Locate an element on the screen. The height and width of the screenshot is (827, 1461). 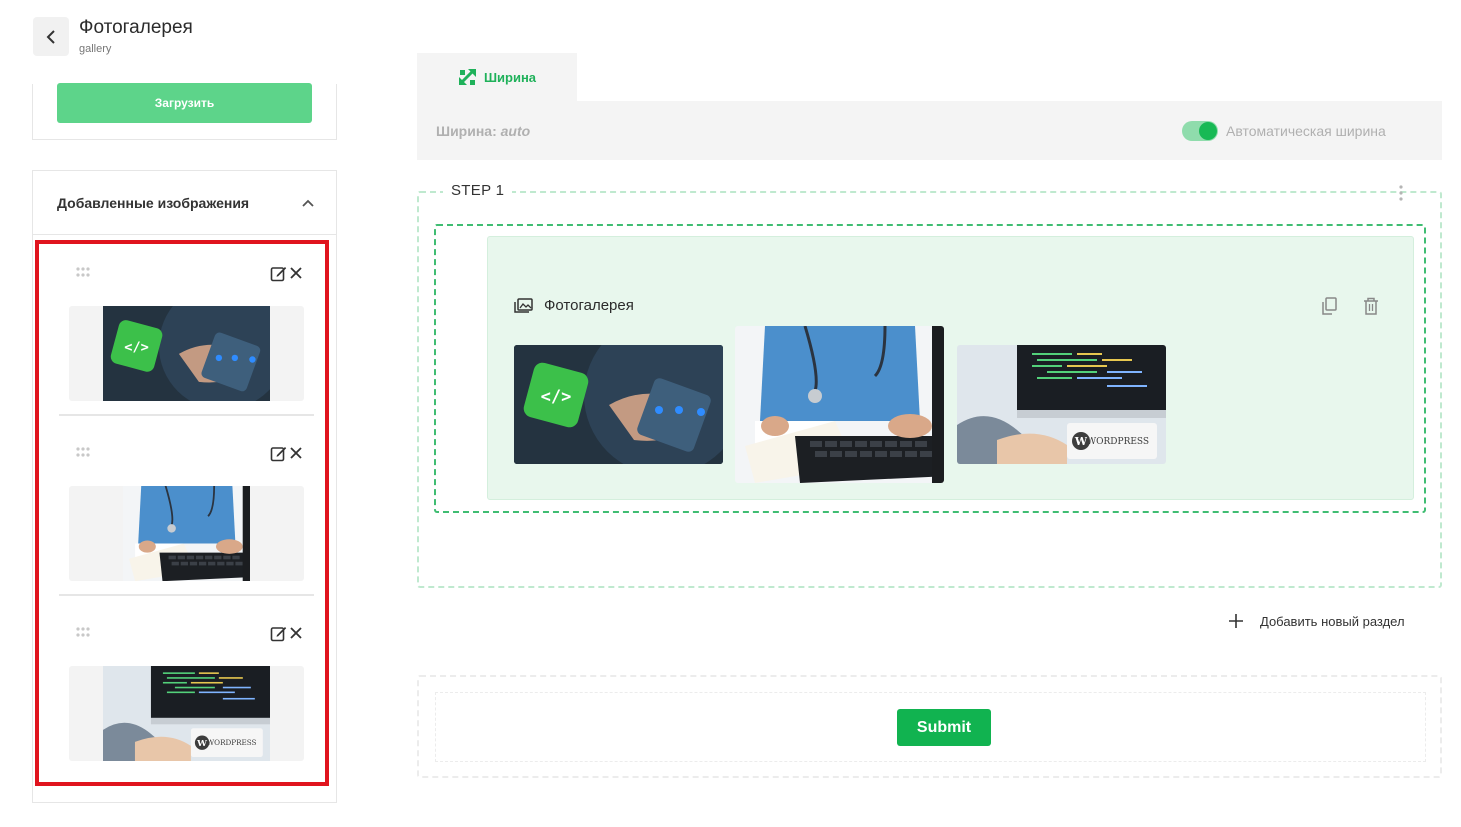
image-gallery-icon is located at coordinates (523, 305).